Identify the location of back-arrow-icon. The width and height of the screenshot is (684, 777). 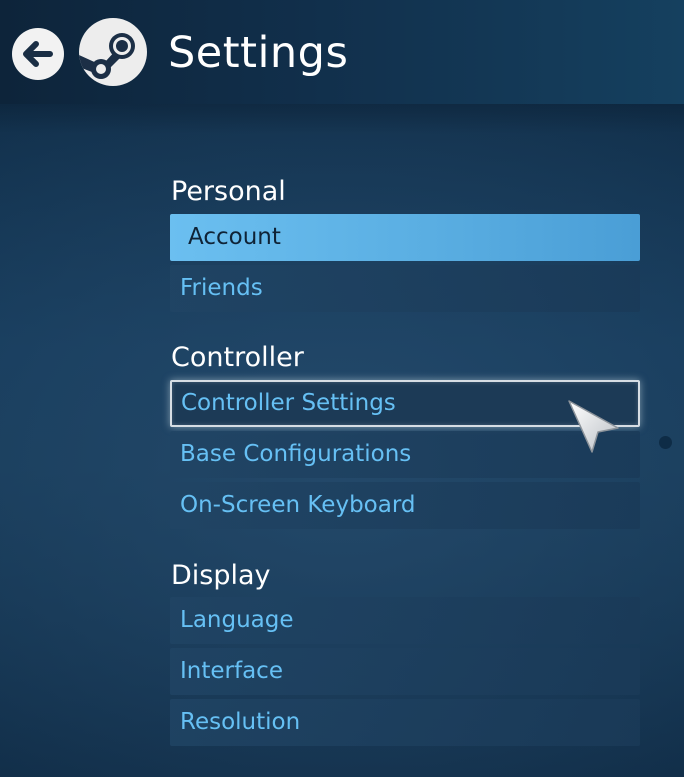
(38, 54).